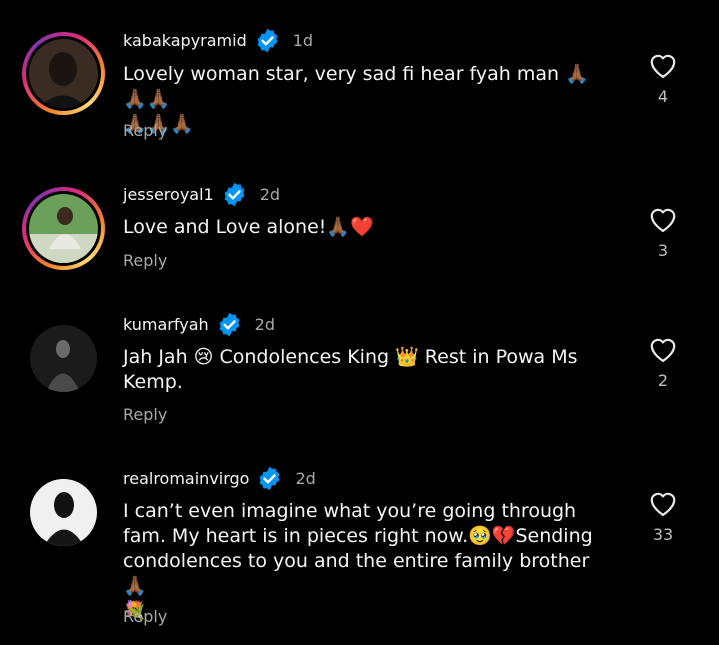 This screenshot has height=645, width=719. What do you see at coordinates (166, 324) in the screenshot?
I see `username: kumarfyah` at bounding box center [166, 324].